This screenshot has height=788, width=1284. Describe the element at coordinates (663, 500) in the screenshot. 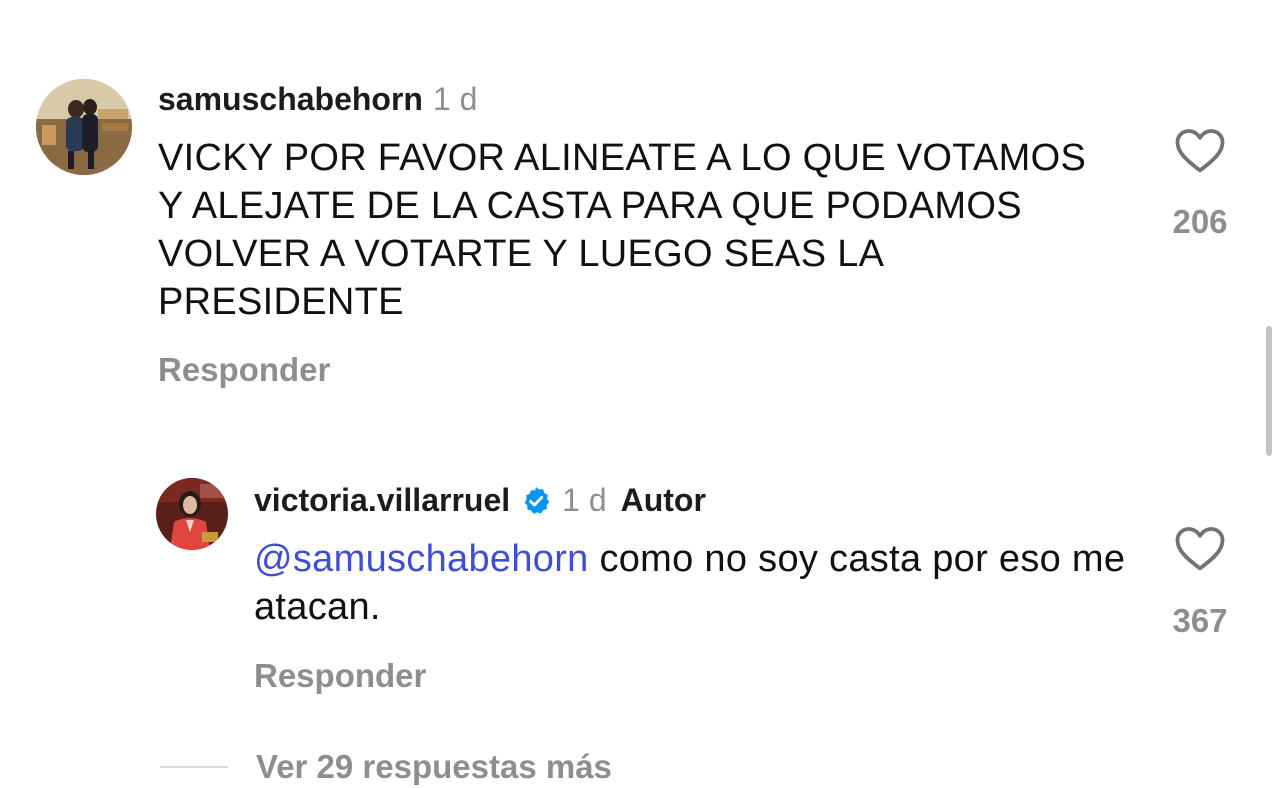

I see `author-label: Autor` at that location.